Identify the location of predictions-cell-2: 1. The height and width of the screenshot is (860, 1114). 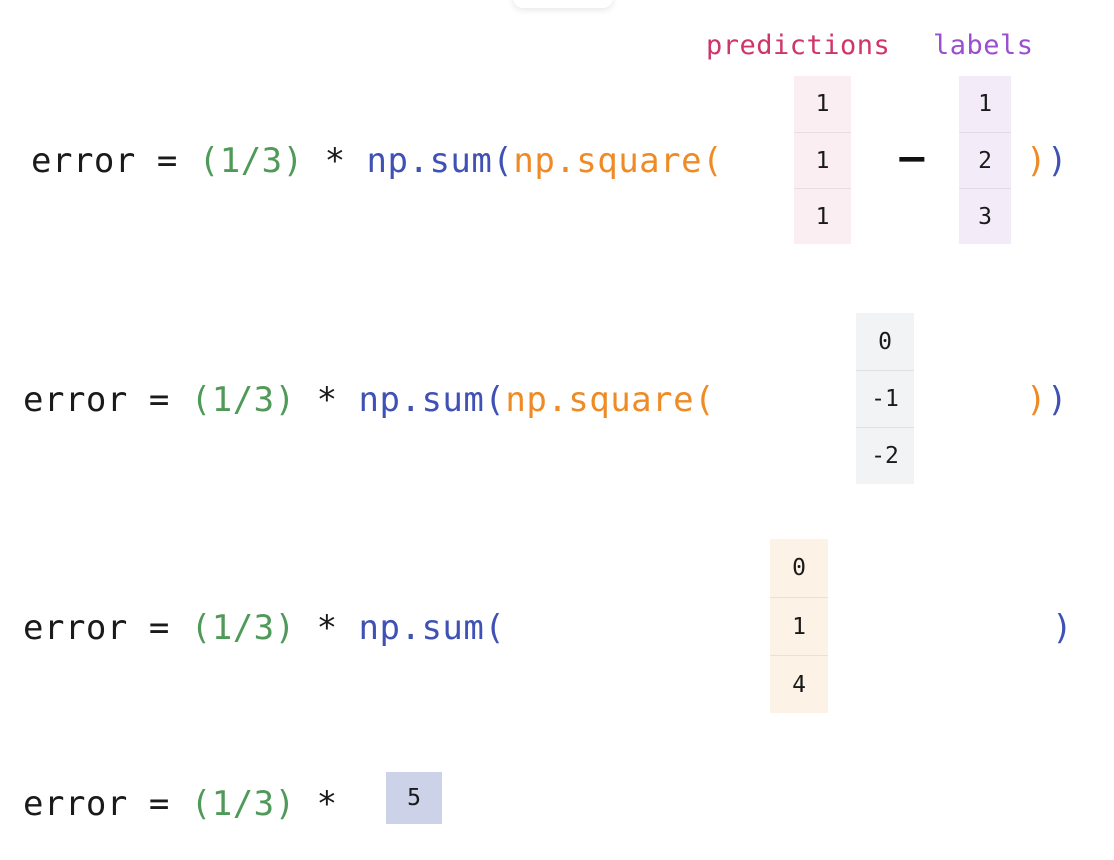
(822, 216).